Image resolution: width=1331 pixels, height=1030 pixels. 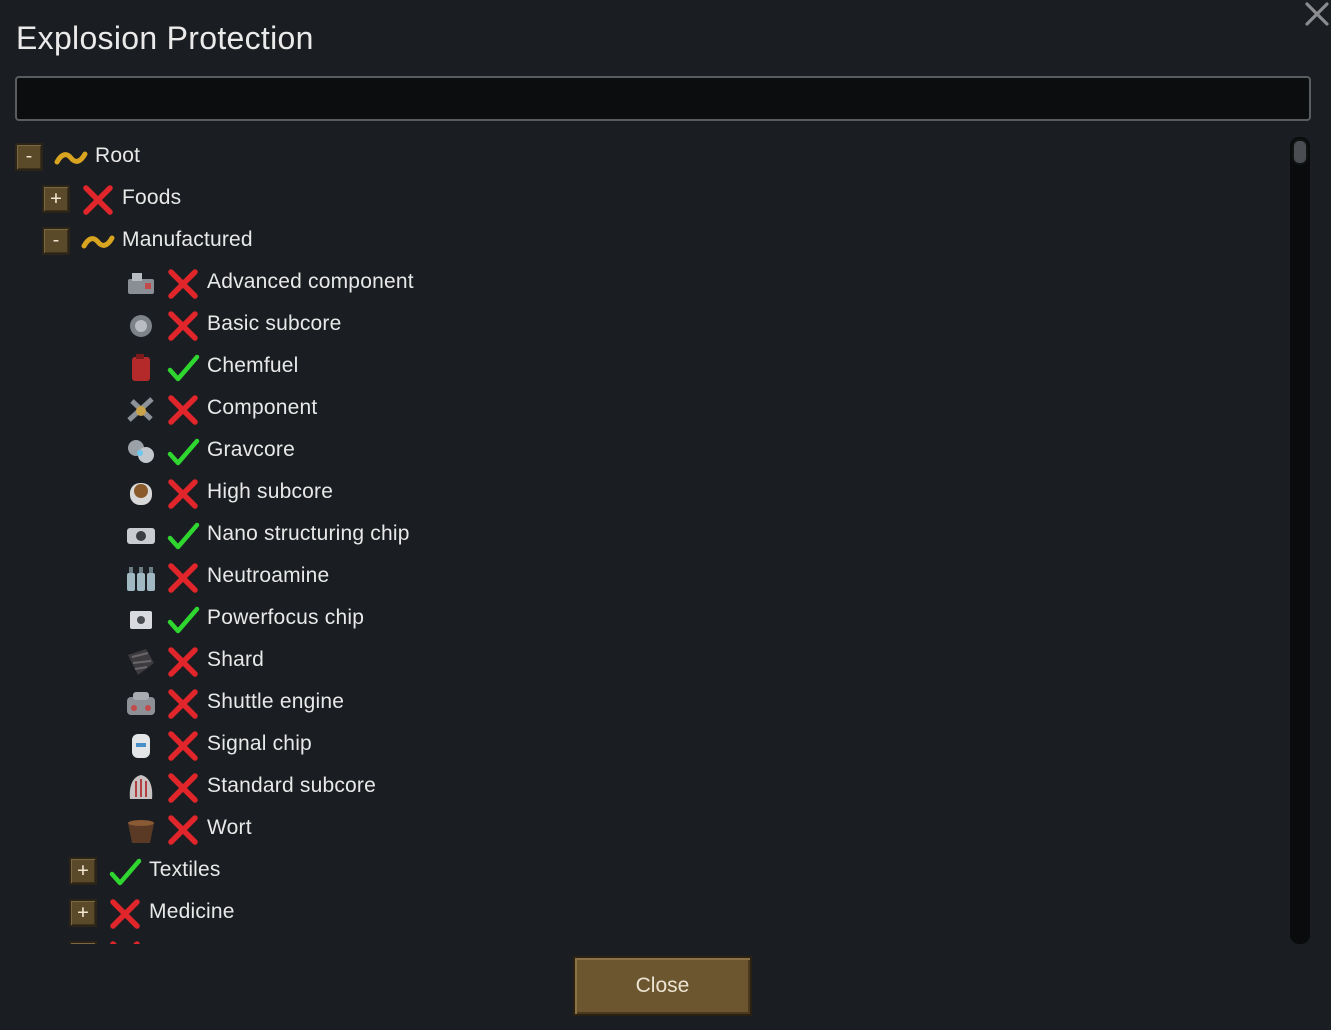 What do you see at coordinates (640, 661) in the screenshot?
I see `tree-row: Shard` at bounding box center [640, 661].